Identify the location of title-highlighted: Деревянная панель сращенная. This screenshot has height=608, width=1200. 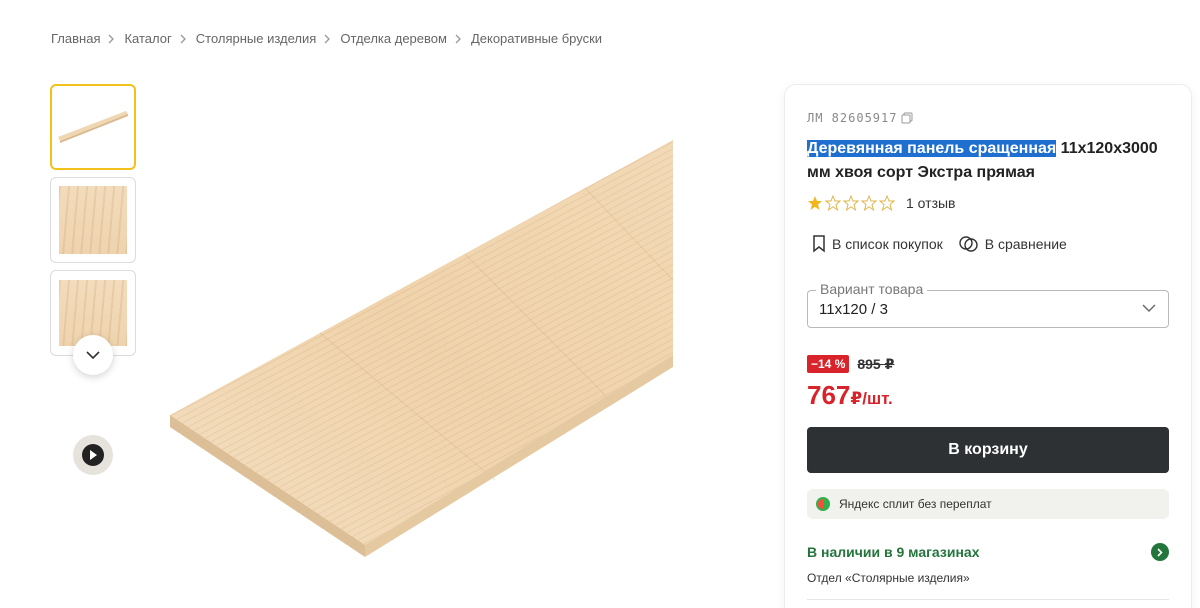
(932, 148).